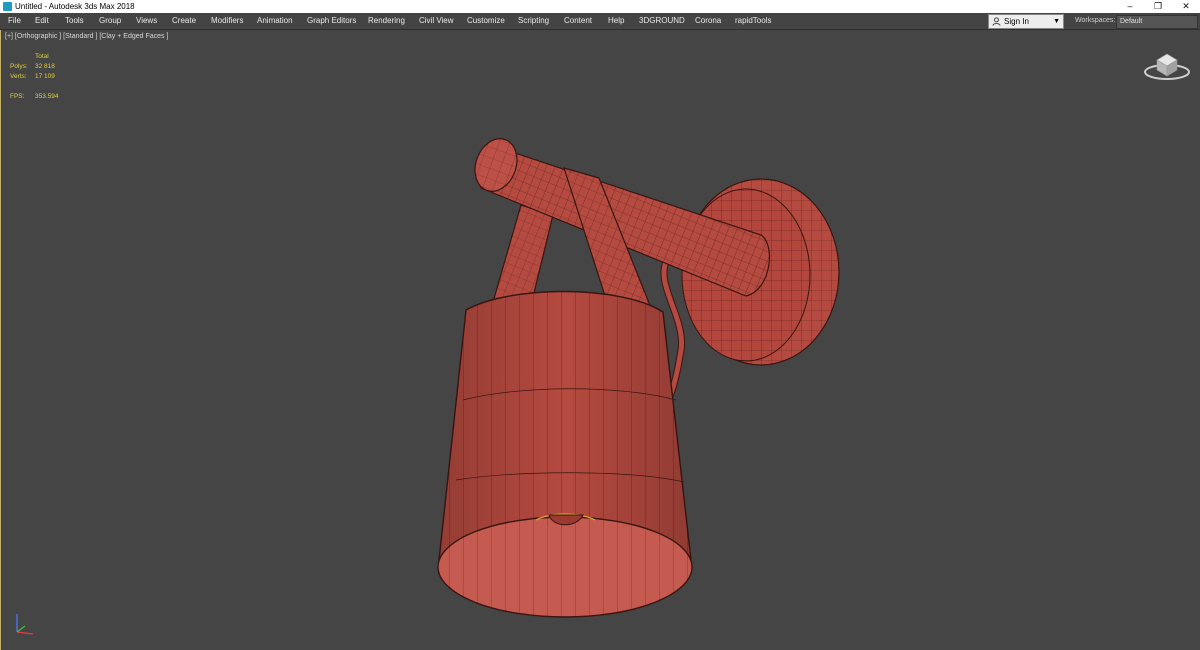 This screenshot has height=650, width=1200. Describe the element at coordinates (1130, 6) in the screenshot. I see `minimize-button: –` at that location.